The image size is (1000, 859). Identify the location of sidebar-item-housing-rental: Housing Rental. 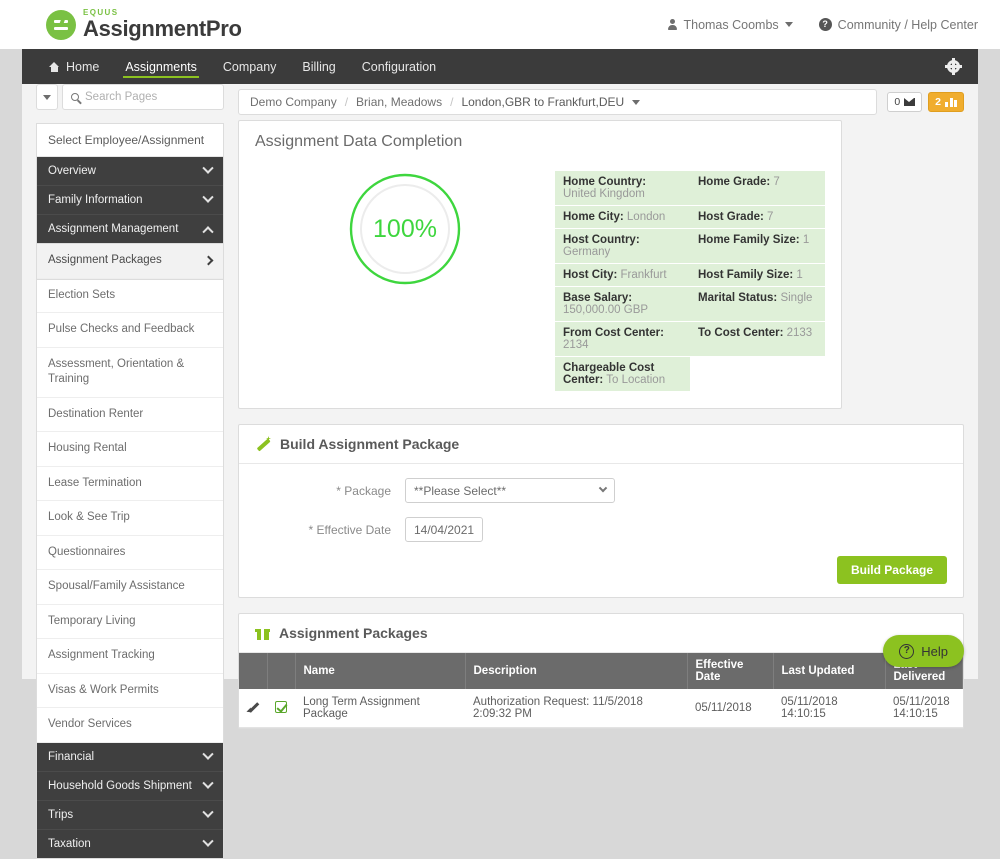
(130, 449).